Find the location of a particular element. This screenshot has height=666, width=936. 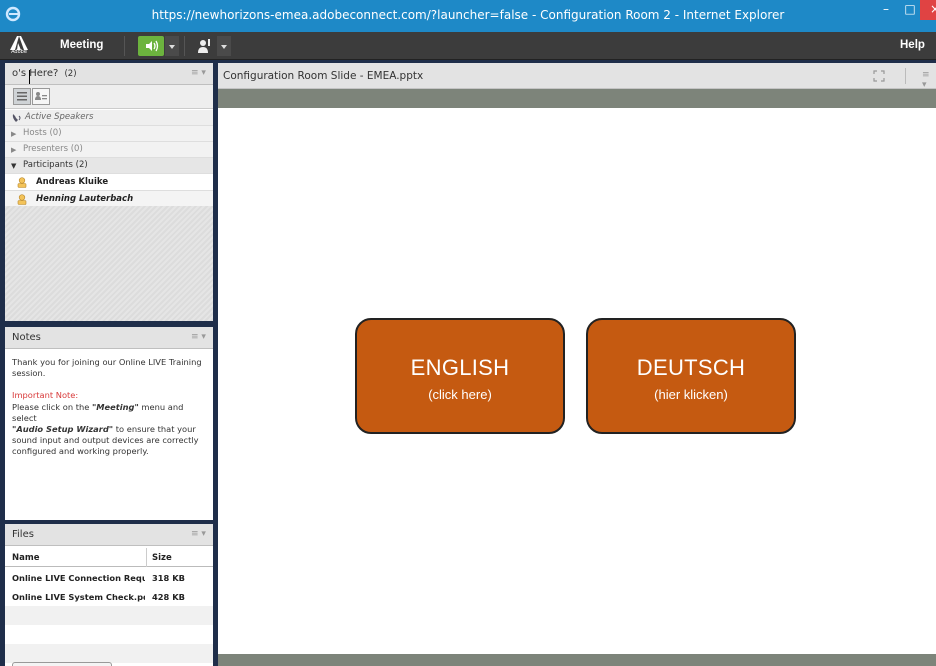

raise-hand-icon is located at coordinates (204, 46).